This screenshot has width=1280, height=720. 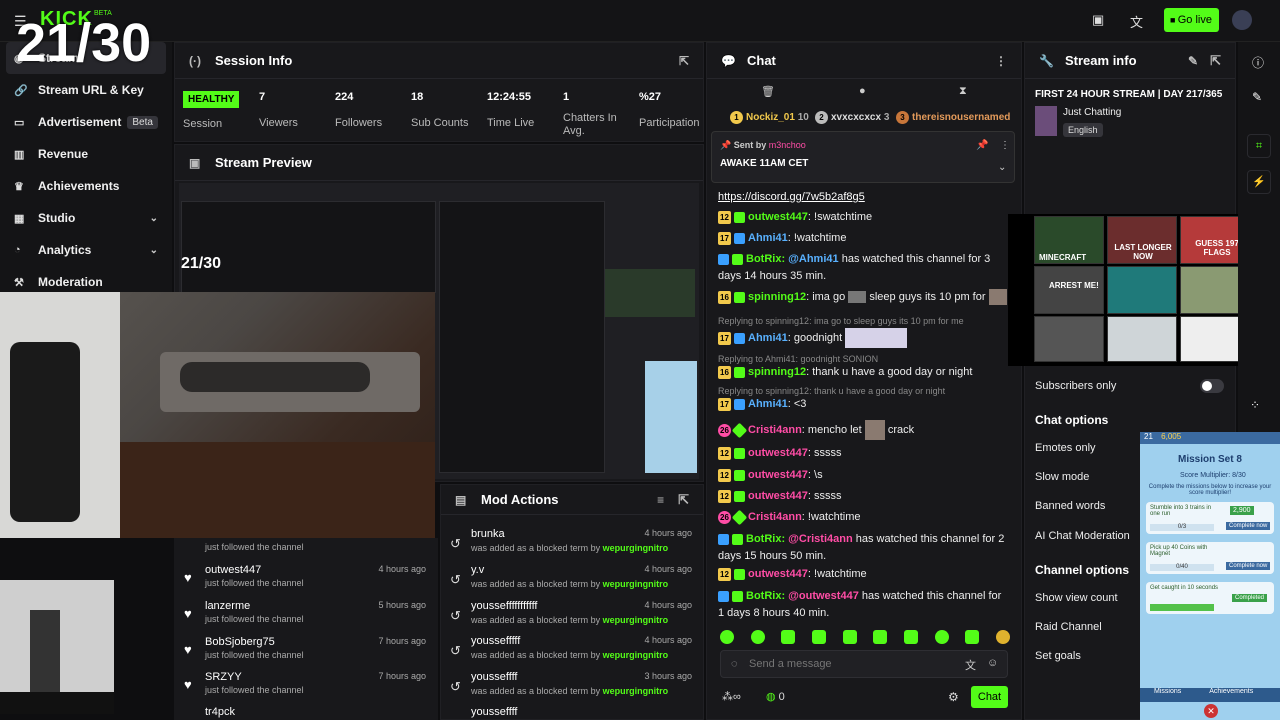 I want to click on trash-icon: 🗑, so click(x=768, y=91).